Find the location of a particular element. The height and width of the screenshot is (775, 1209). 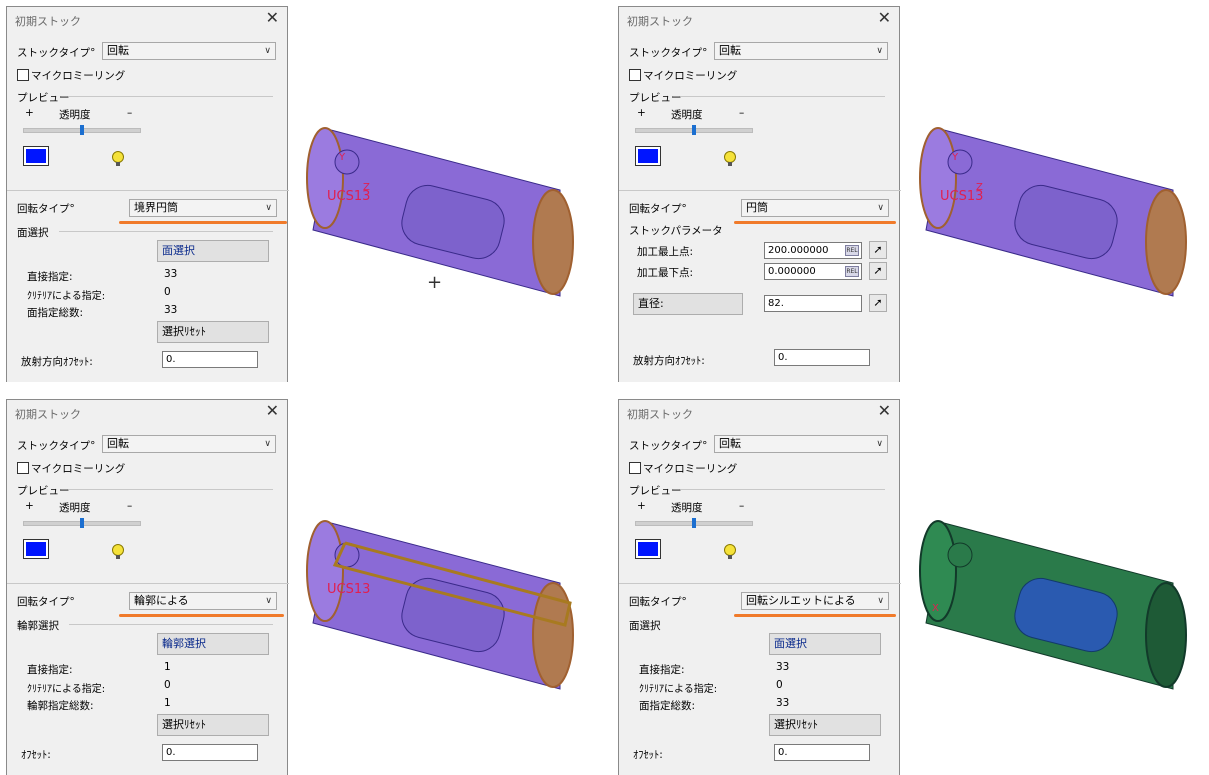

diameter-button: 直径: is located at coordinates (688, 304).